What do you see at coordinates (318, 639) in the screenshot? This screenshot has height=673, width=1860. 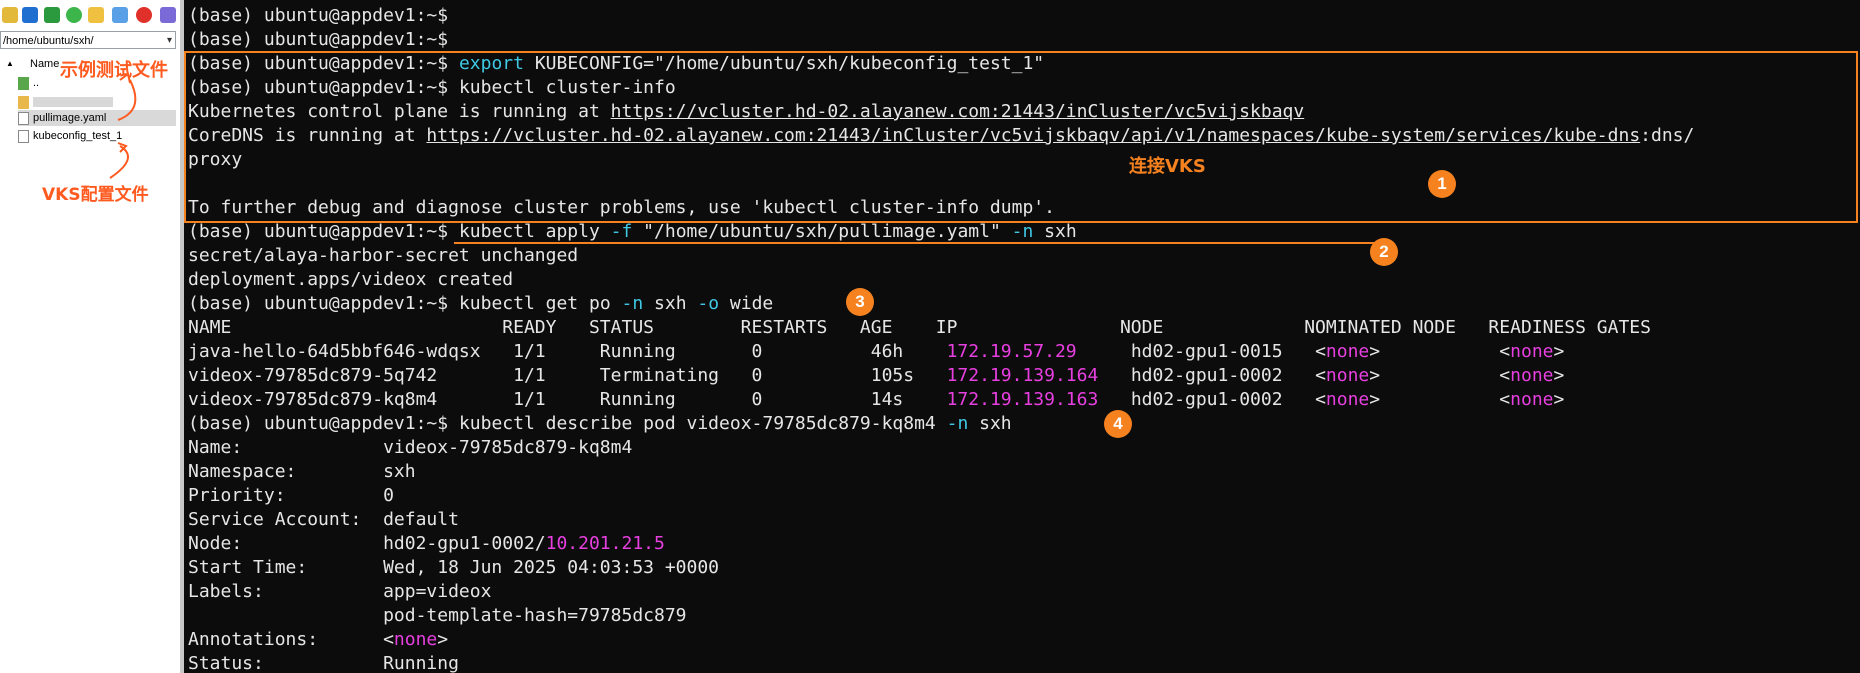 I see `describe-line: Annotations: <none>` at bounding box center [318, 639].